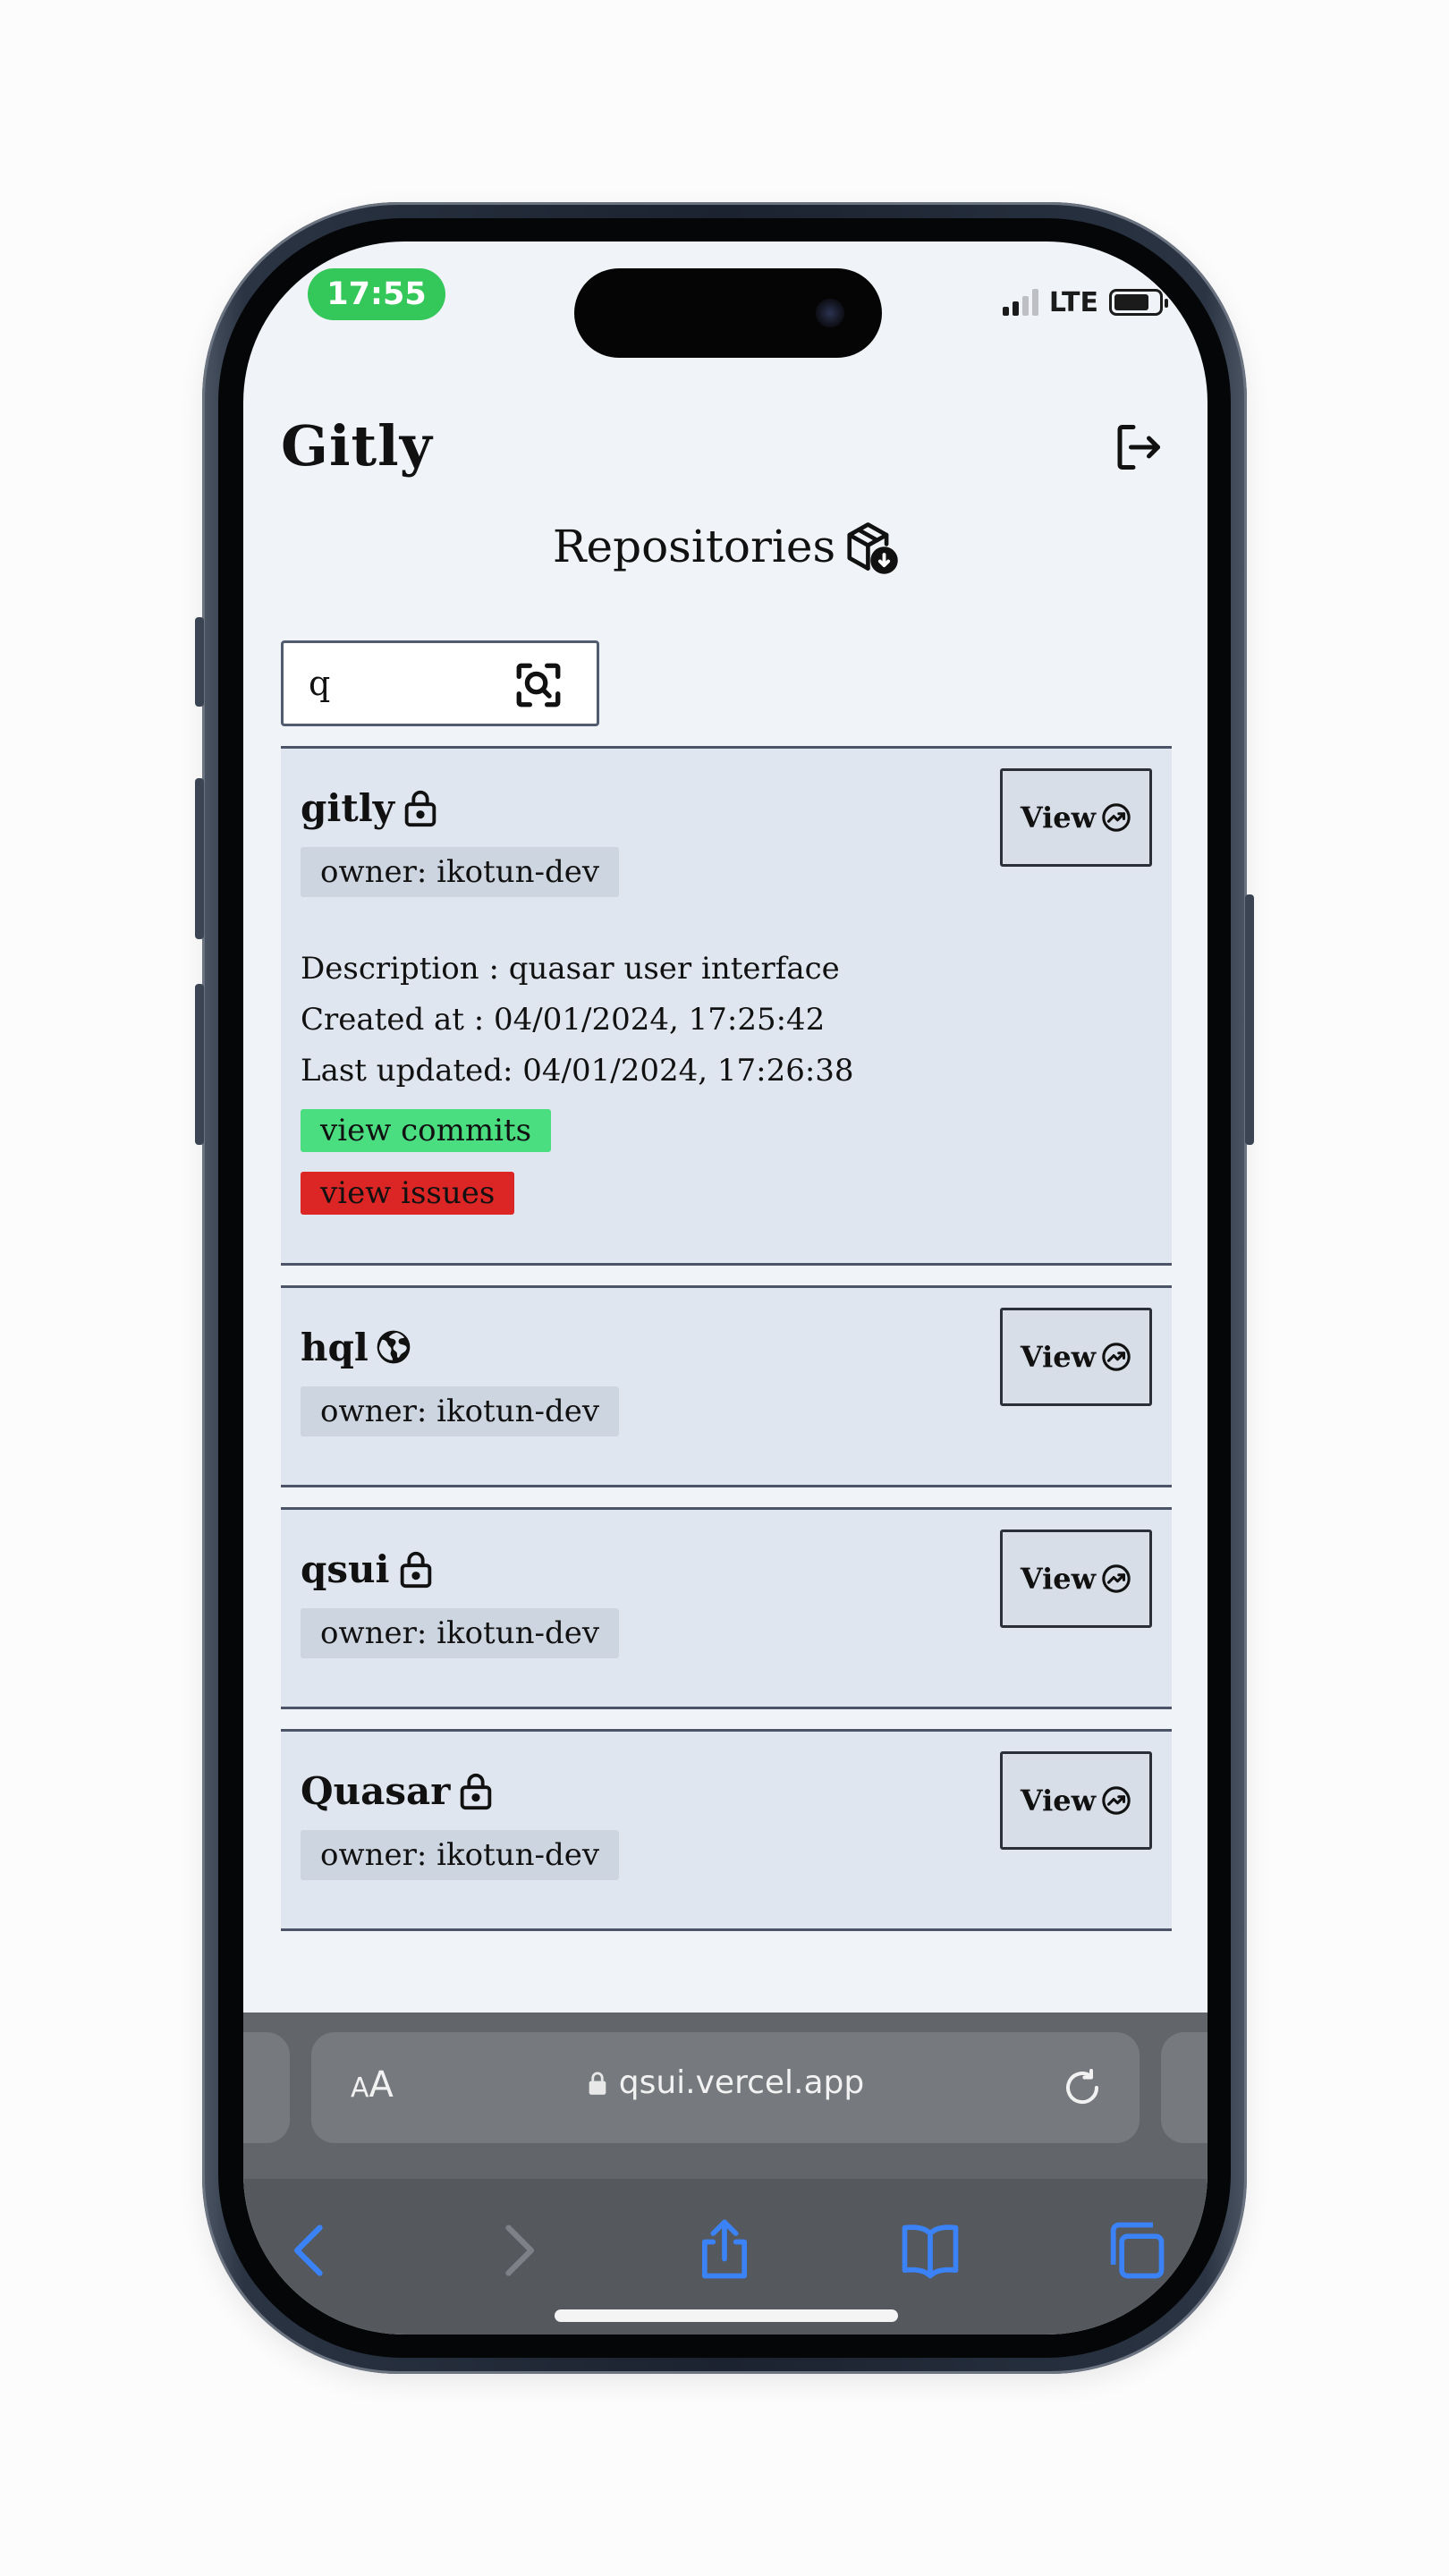  Describe the element at coordinates (394, 1347) in the screenshot. I see `globe-icon` at that location.